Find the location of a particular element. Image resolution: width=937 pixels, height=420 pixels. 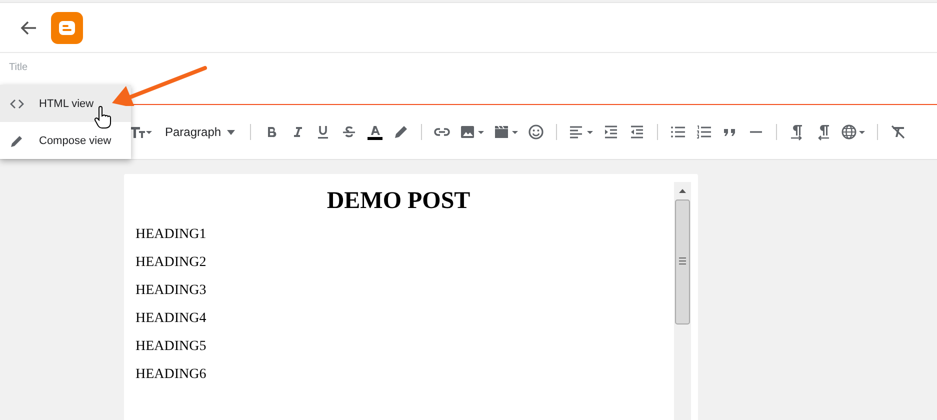

align-left-icon is located at coordinates (581, 132).